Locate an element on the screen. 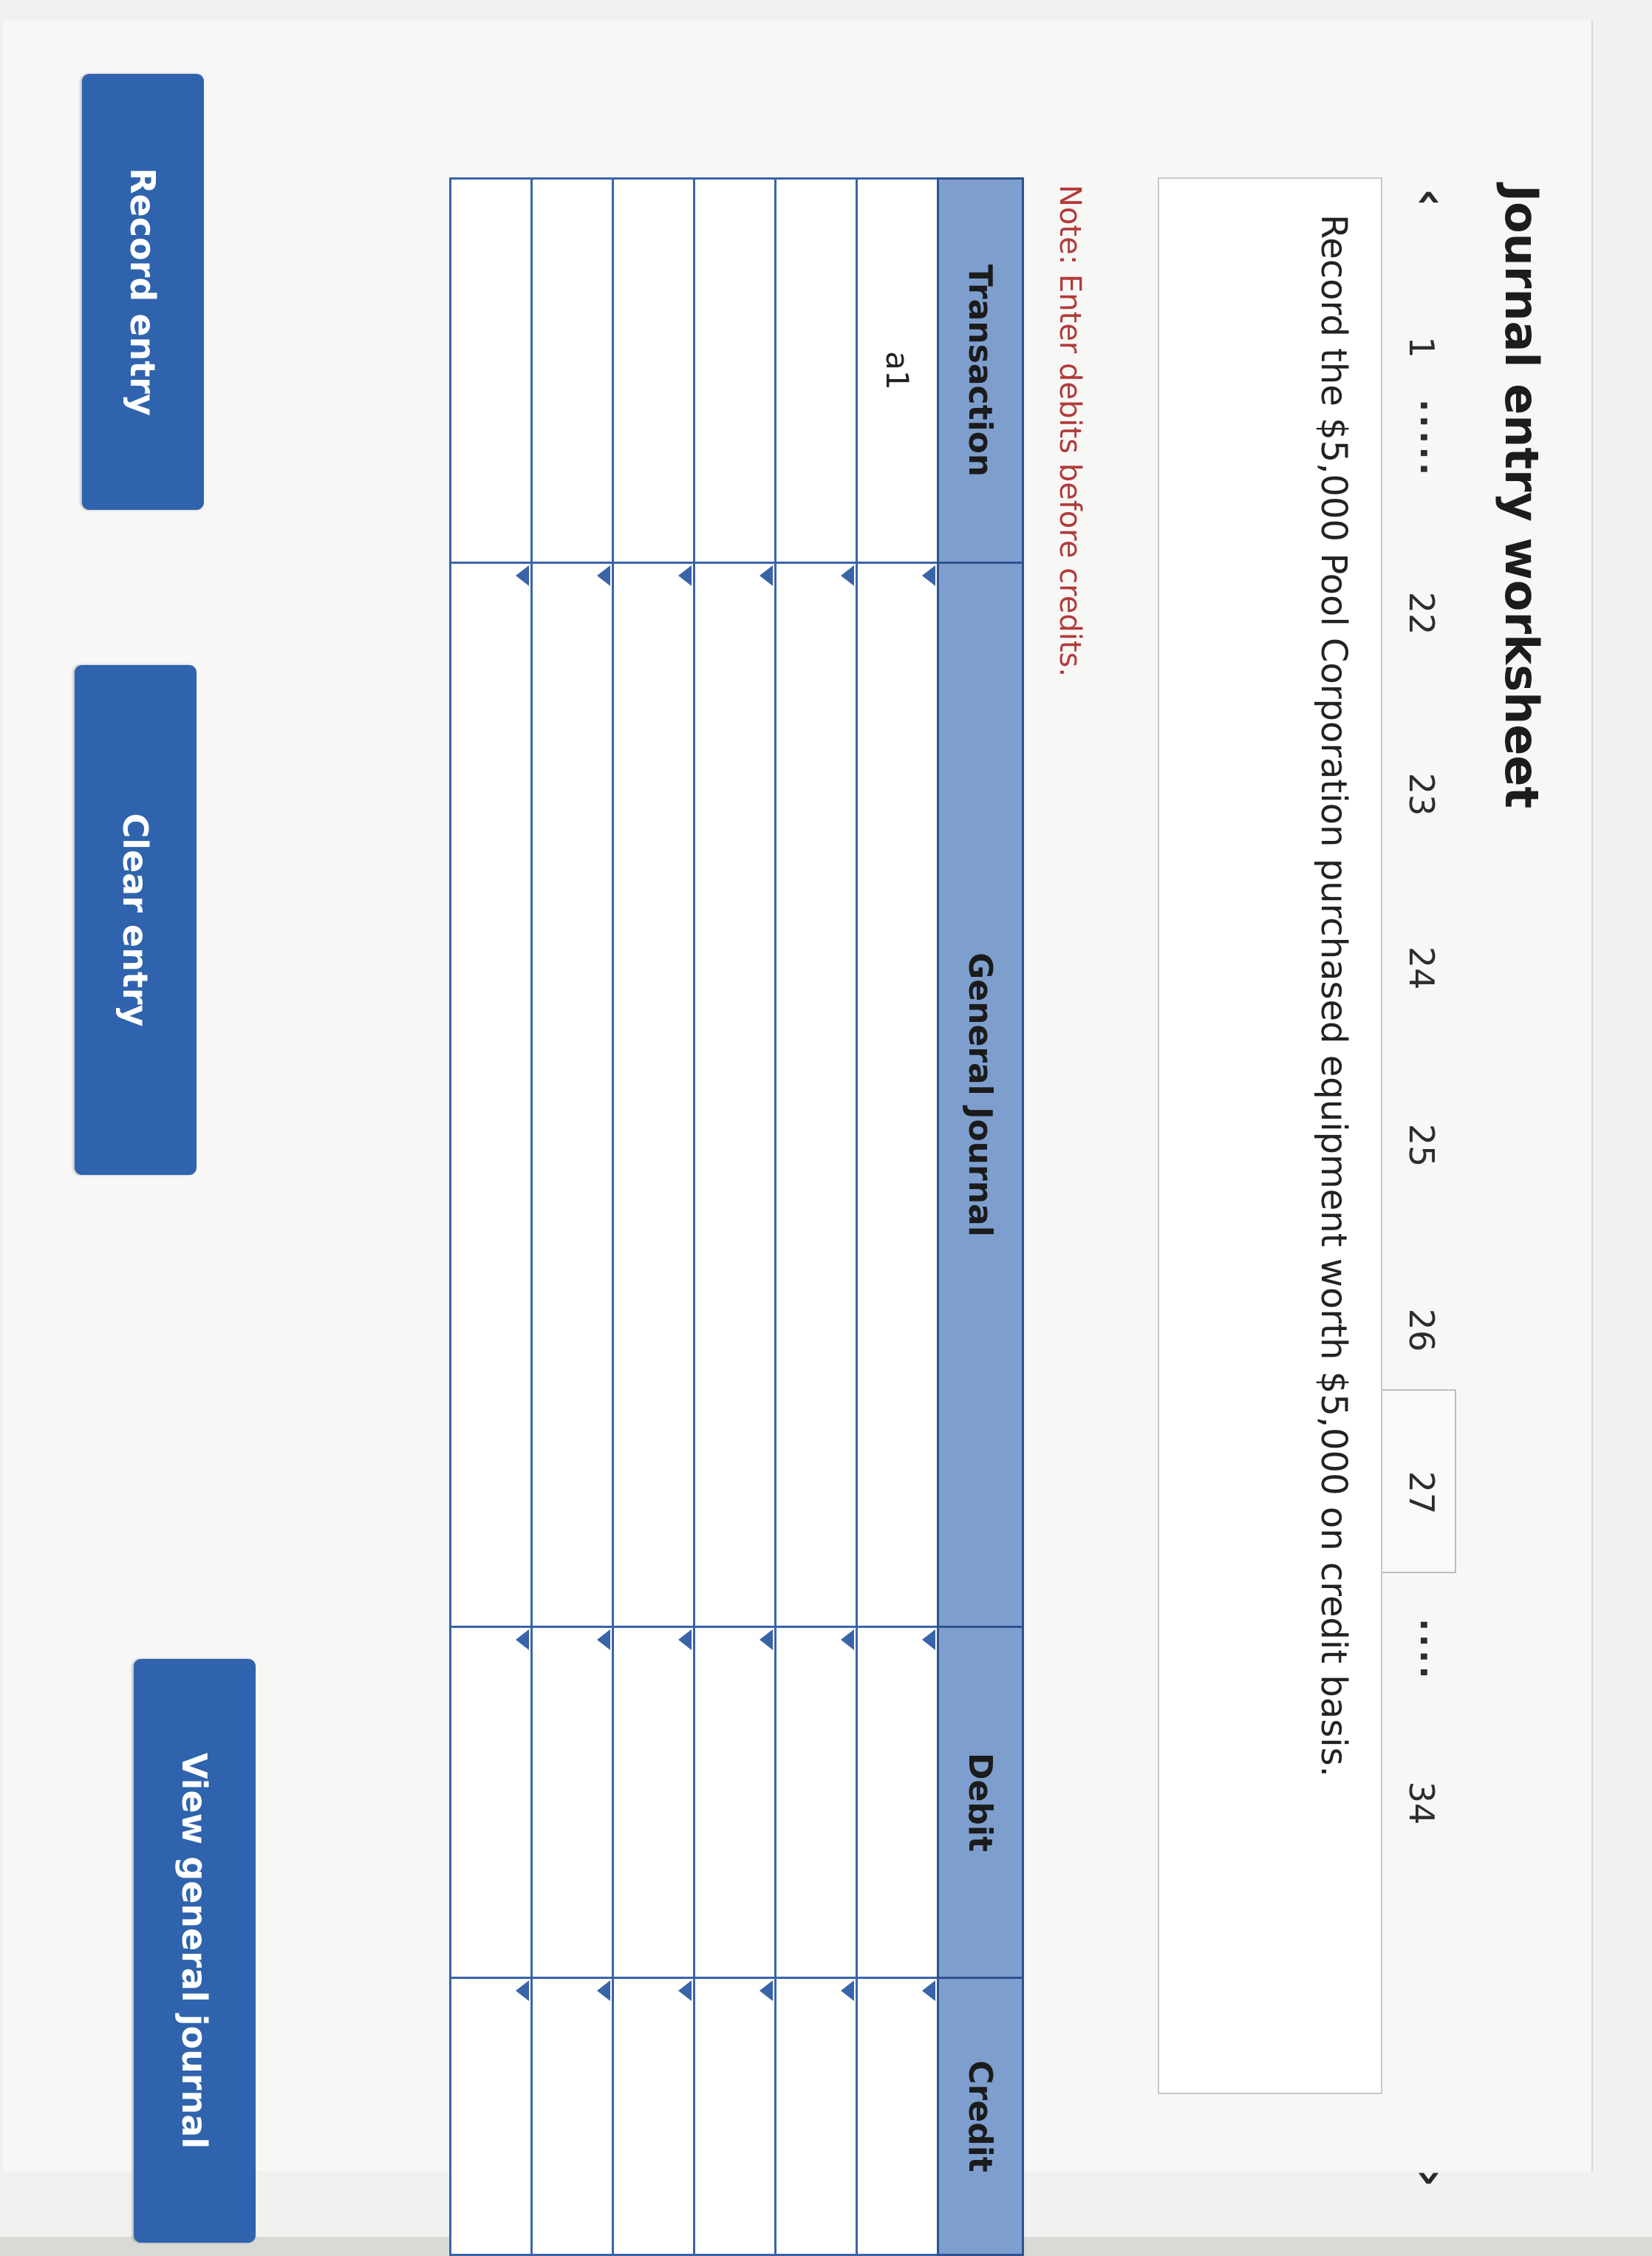 This screenshot has height=2256, width=1652. column-header-debit: Debit is located at coordinates (980, 1802).